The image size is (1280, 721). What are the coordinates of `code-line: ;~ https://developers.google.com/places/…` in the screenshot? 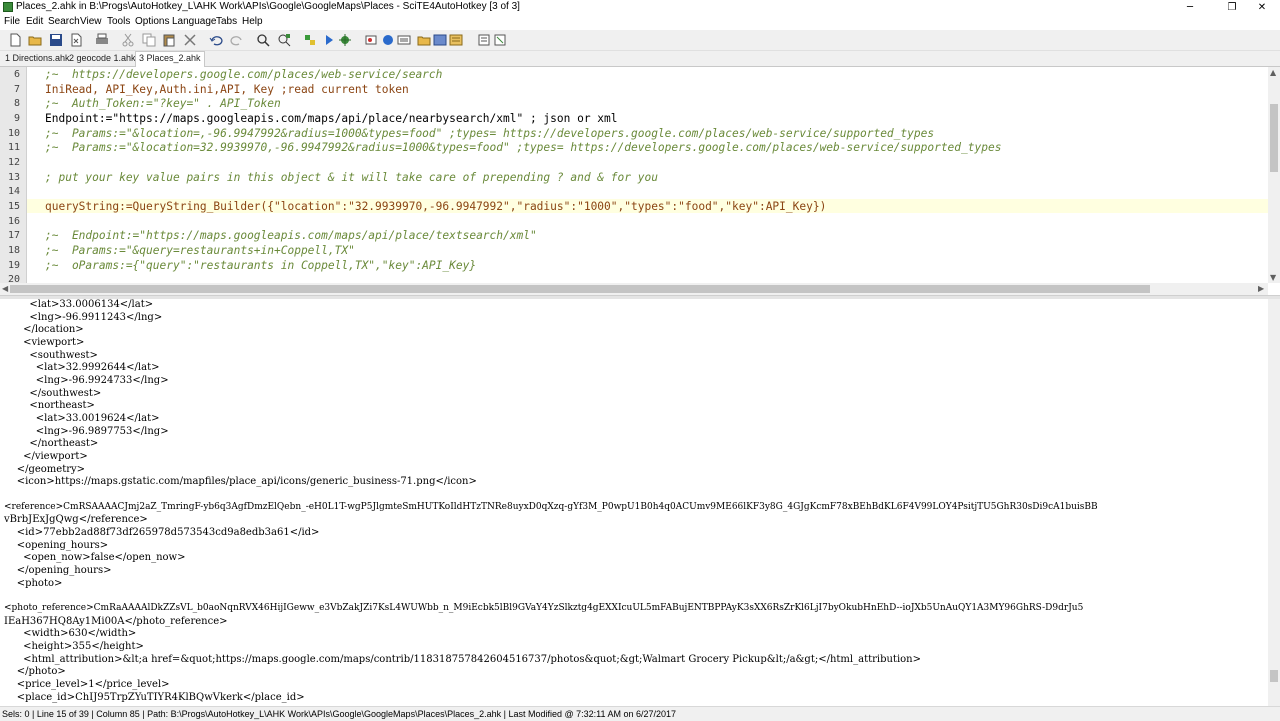 It's located at (244, 74).